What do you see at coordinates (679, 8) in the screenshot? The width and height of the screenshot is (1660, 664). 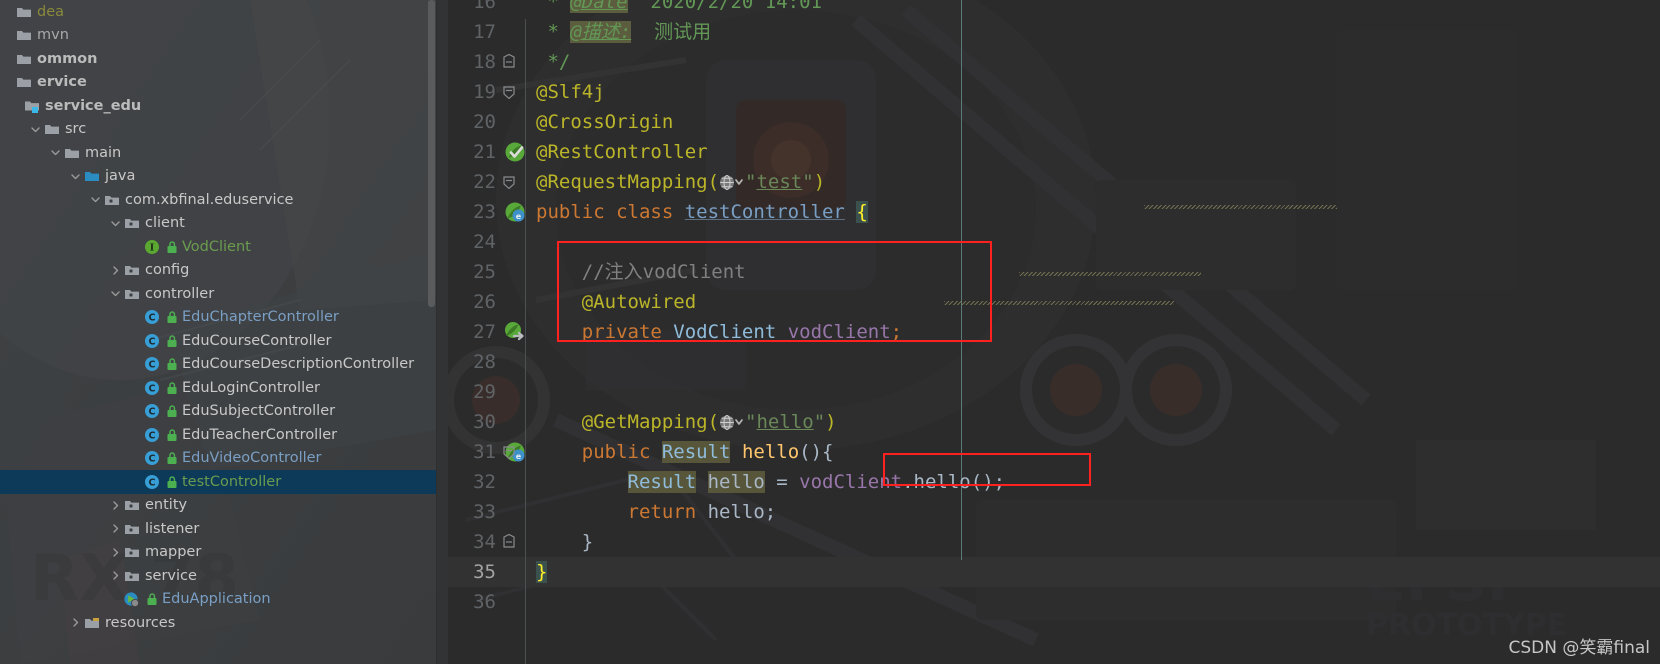 I see `code-line: * @Date 2020/2/20 14:01` at bounding box center [679, 8].